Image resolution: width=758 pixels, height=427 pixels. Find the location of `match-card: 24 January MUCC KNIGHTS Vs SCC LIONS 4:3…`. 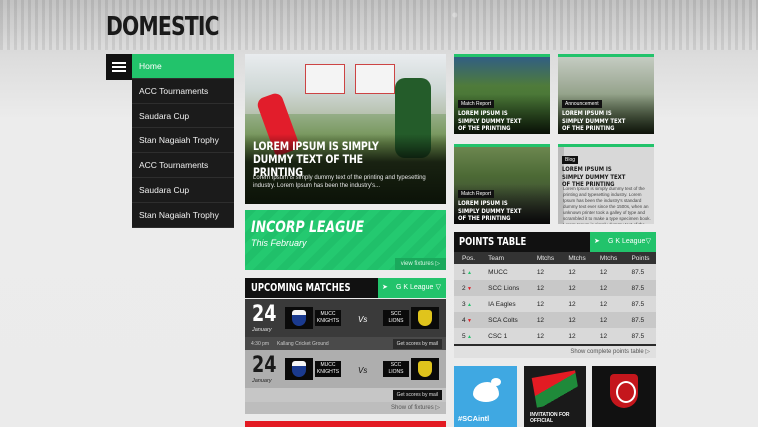

match-card: 24 January MUCC KNIGHTS Vs SCC LIONS 4:3… is located at coordinates (345, 325).